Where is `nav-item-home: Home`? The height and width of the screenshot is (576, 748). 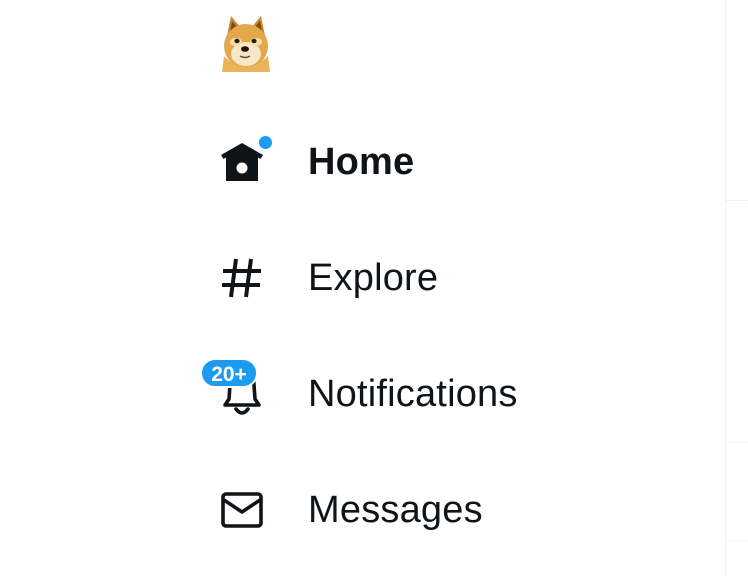 nav-item-home: Home is located at coordinates (410, 162).